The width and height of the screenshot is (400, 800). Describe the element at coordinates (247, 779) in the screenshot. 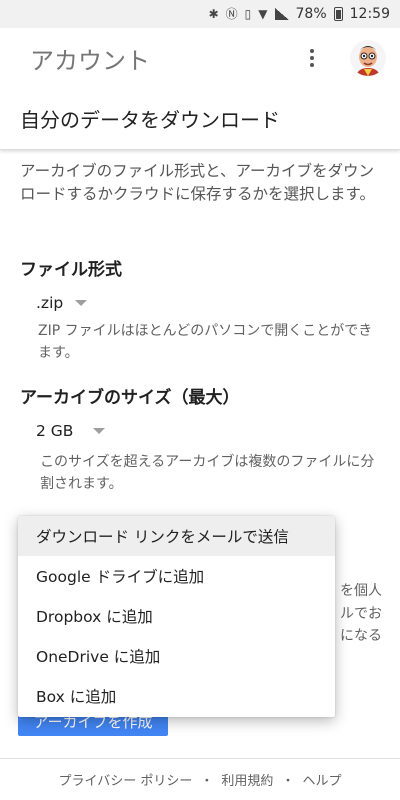

I see `terms-link: 利用規約` at that location.